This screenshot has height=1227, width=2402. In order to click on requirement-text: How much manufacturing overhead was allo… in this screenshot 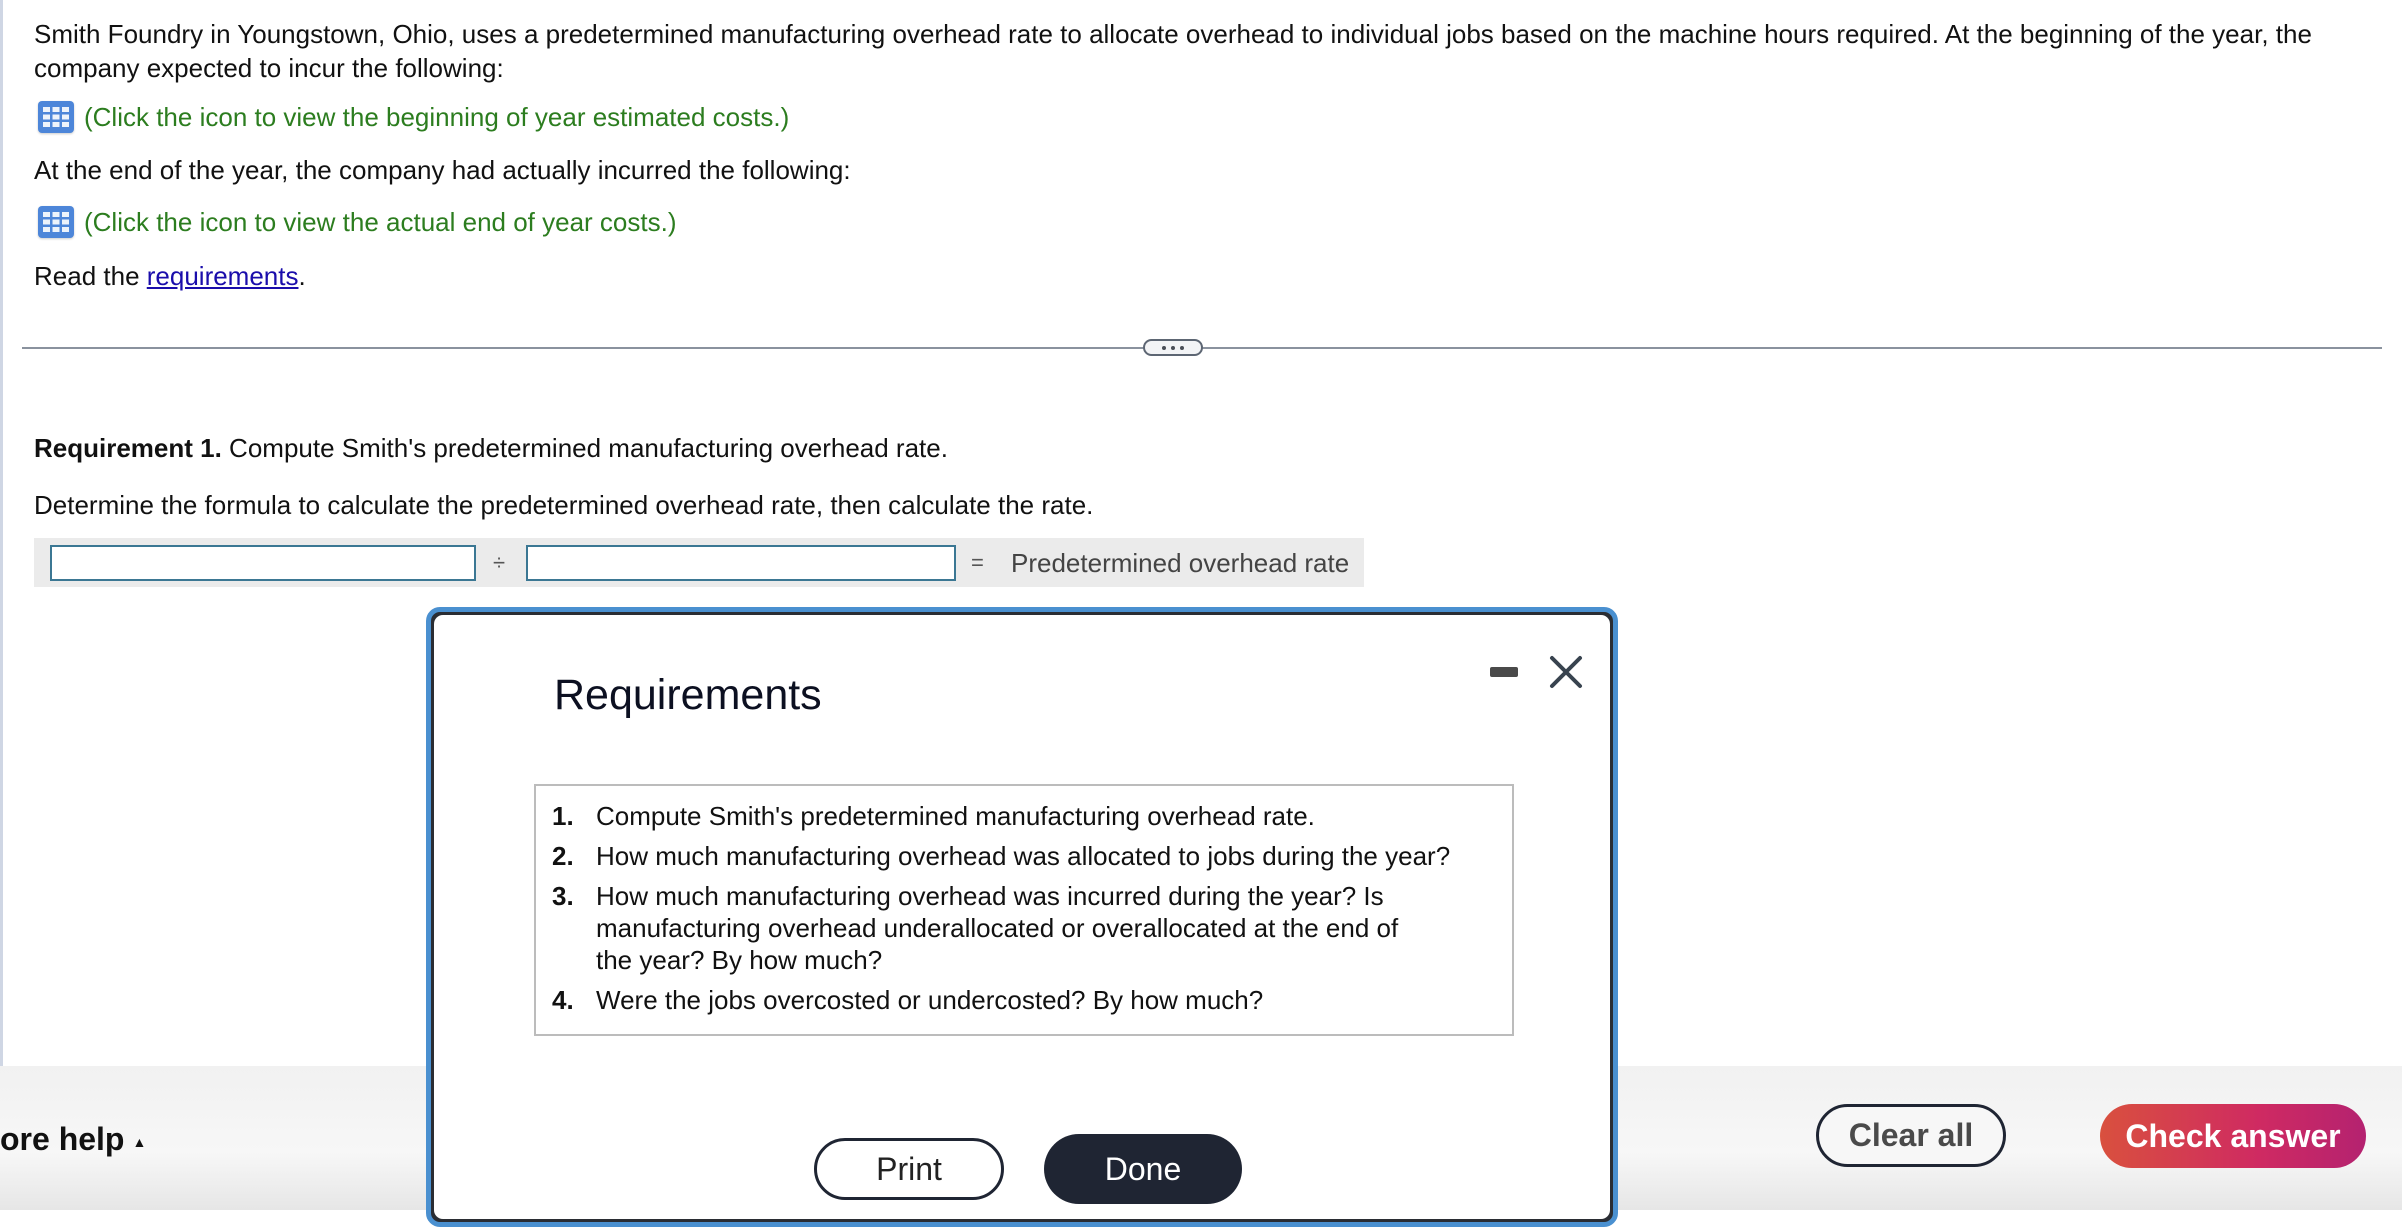, I will do `click(1023, 856)`.